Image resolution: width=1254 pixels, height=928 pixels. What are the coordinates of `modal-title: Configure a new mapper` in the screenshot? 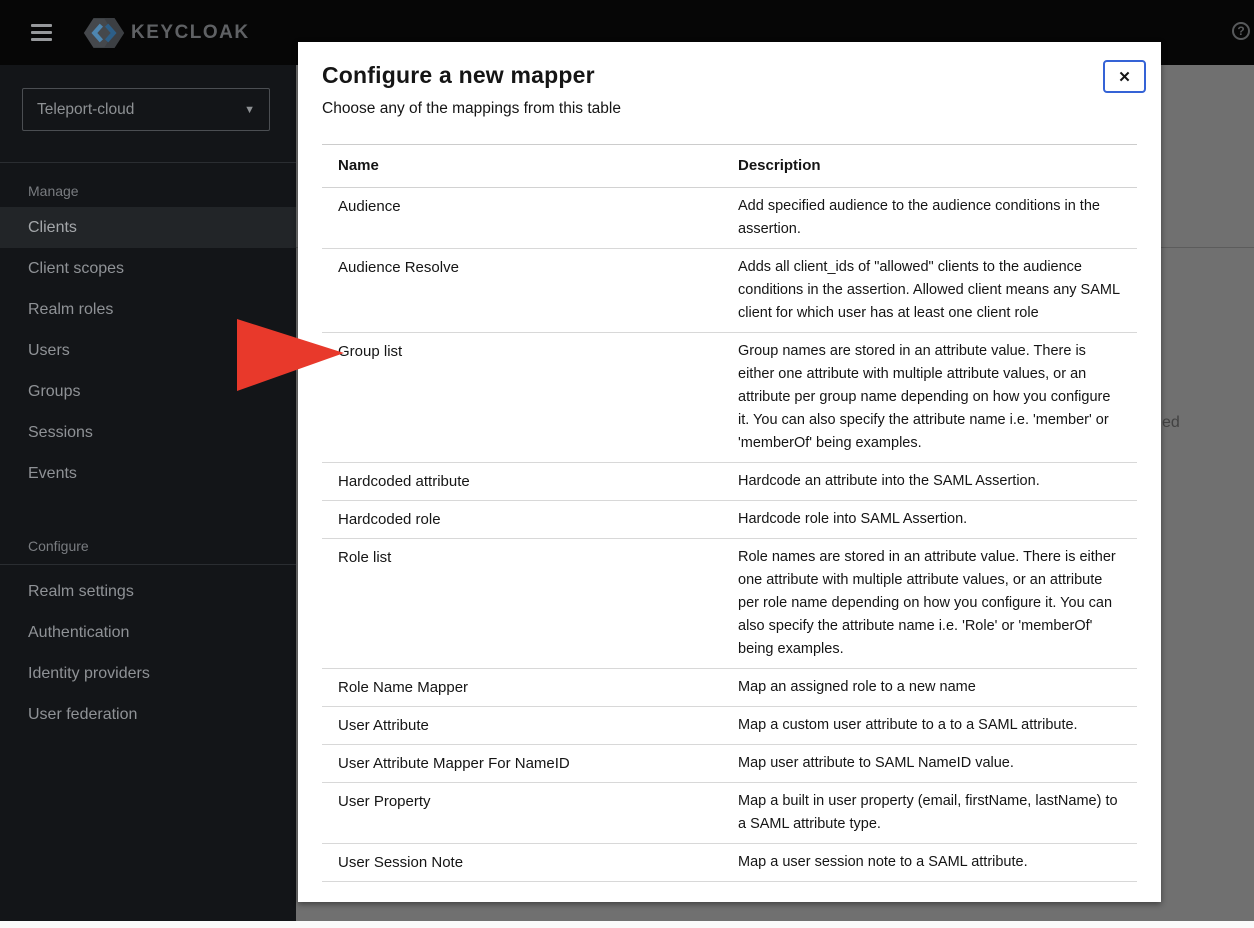 It's located at (458, 75).